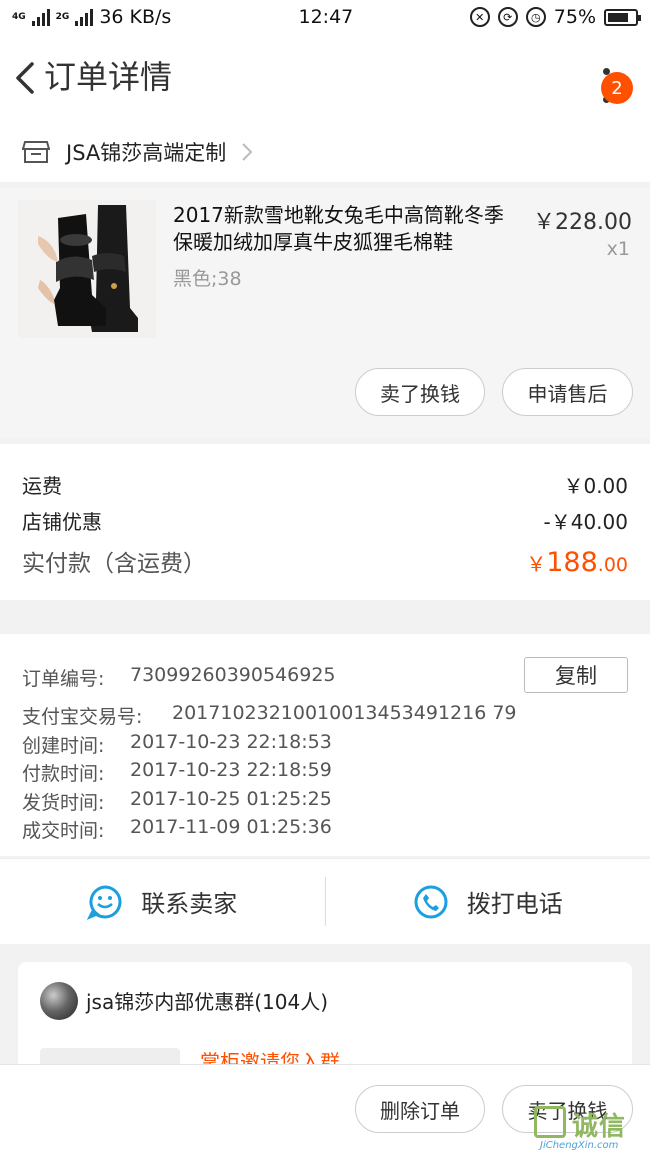  Describe the element at coordinates (63, 746) in the screenshot. I see `created-time-label: 创建时间:` at that location.